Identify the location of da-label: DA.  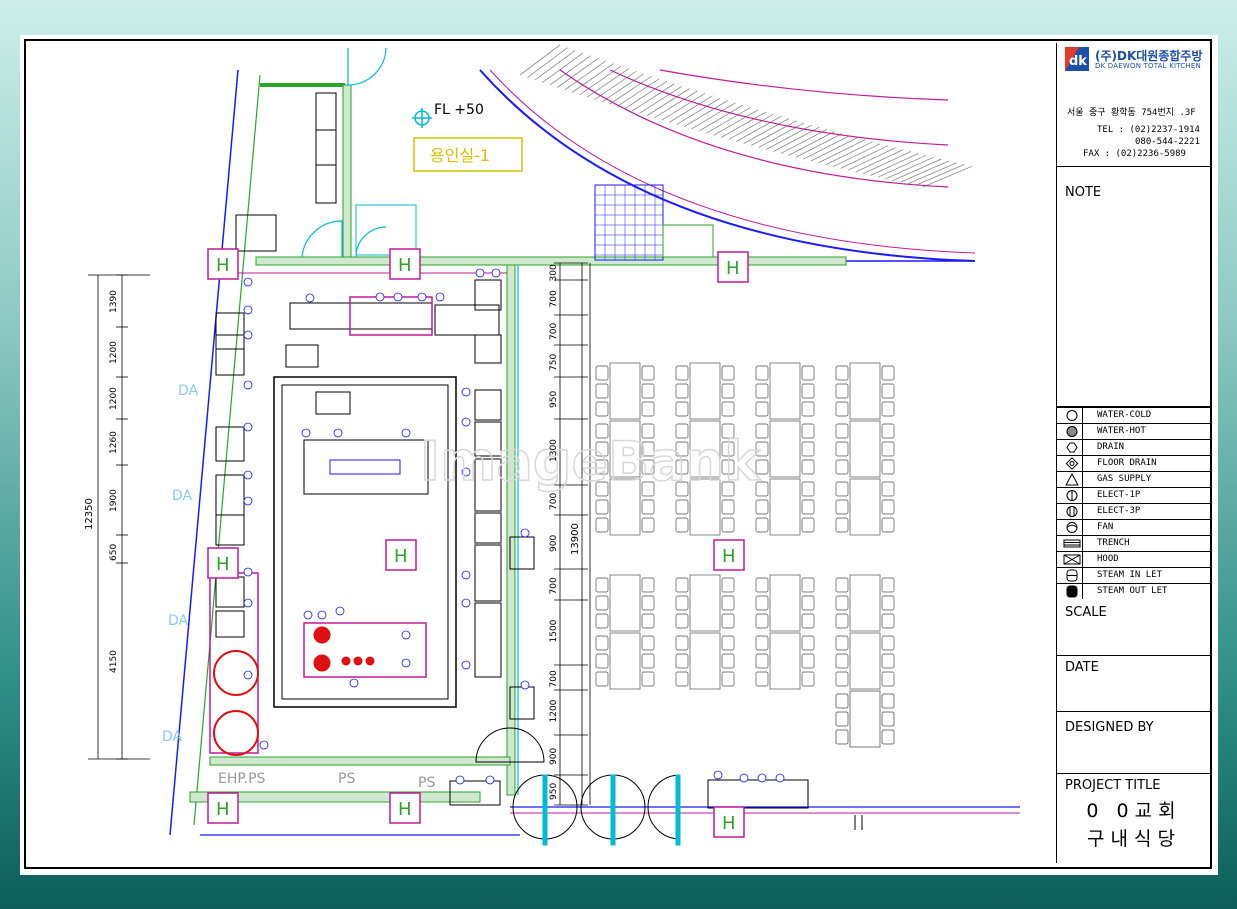
(188, 391).